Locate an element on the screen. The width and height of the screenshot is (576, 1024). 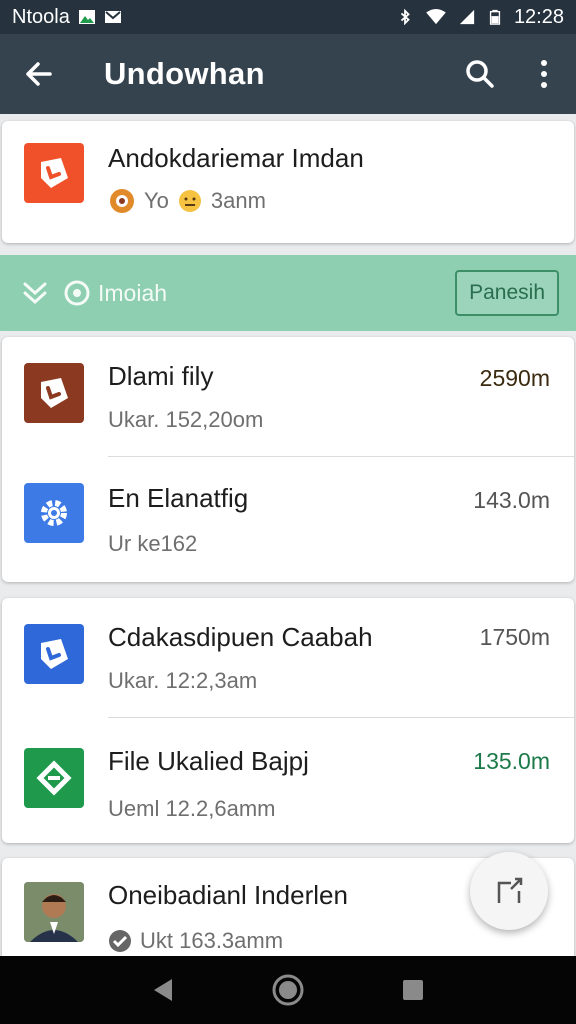
section-header: Imoiah Panesih is located at coordinates (288, 293).